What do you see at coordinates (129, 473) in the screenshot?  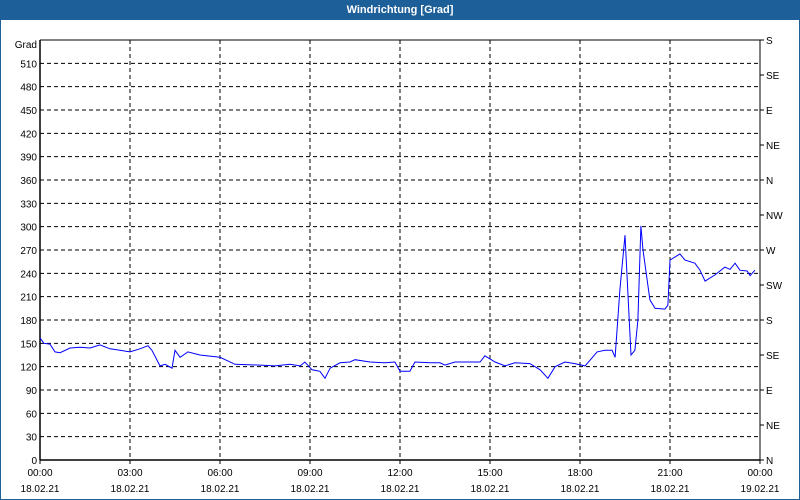 I see `x-tick-time: 03:00` at bounding box center [129, 473].